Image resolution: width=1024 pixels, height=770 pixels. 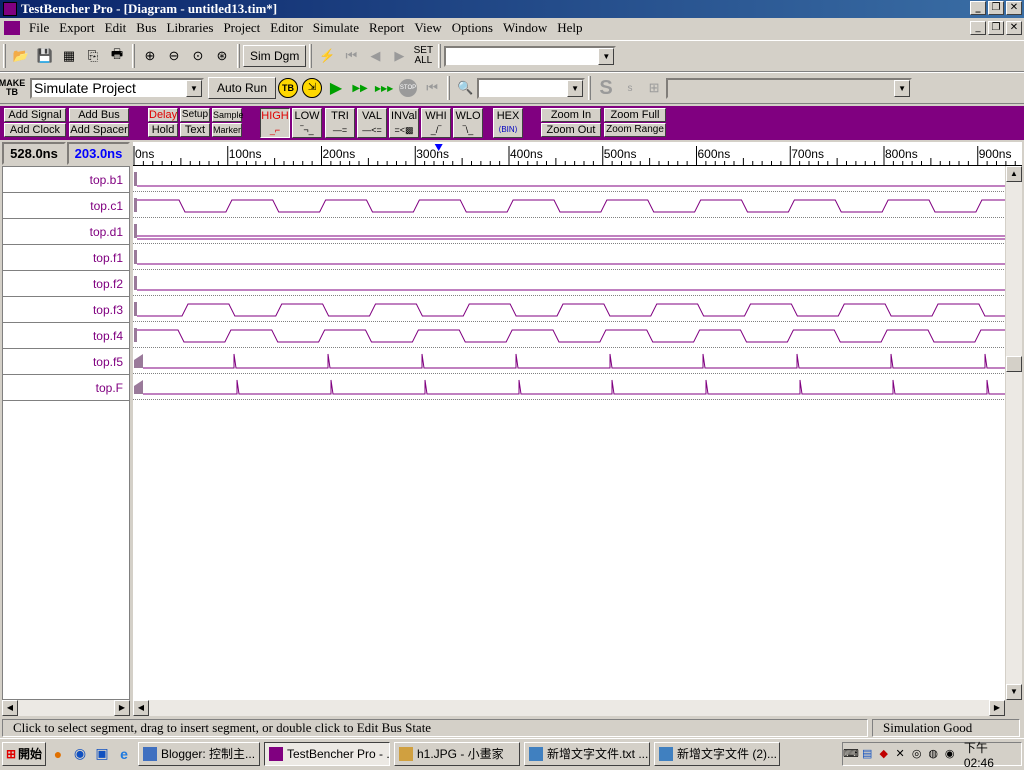 I want to click on close-button: ✕, so click(x=1014, y=8).